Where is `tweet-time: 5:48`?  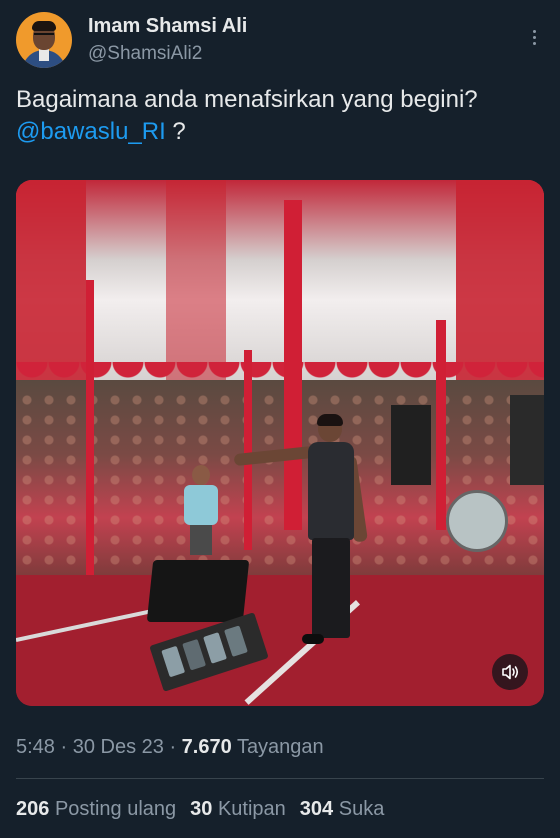 tweet-time: 5:48 is located at coordinates (35, 747).